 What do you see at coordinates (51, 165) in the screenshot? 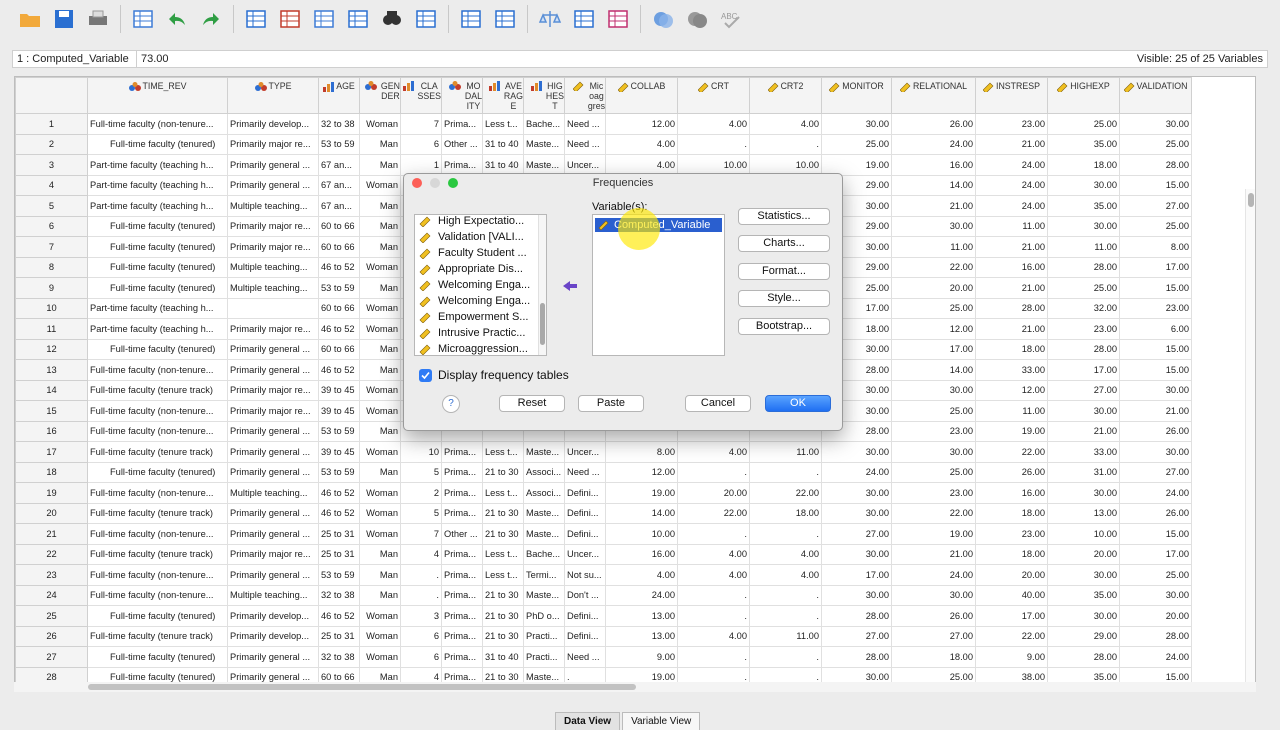
I see `row-number: 3` at bounding box center [51, 165].